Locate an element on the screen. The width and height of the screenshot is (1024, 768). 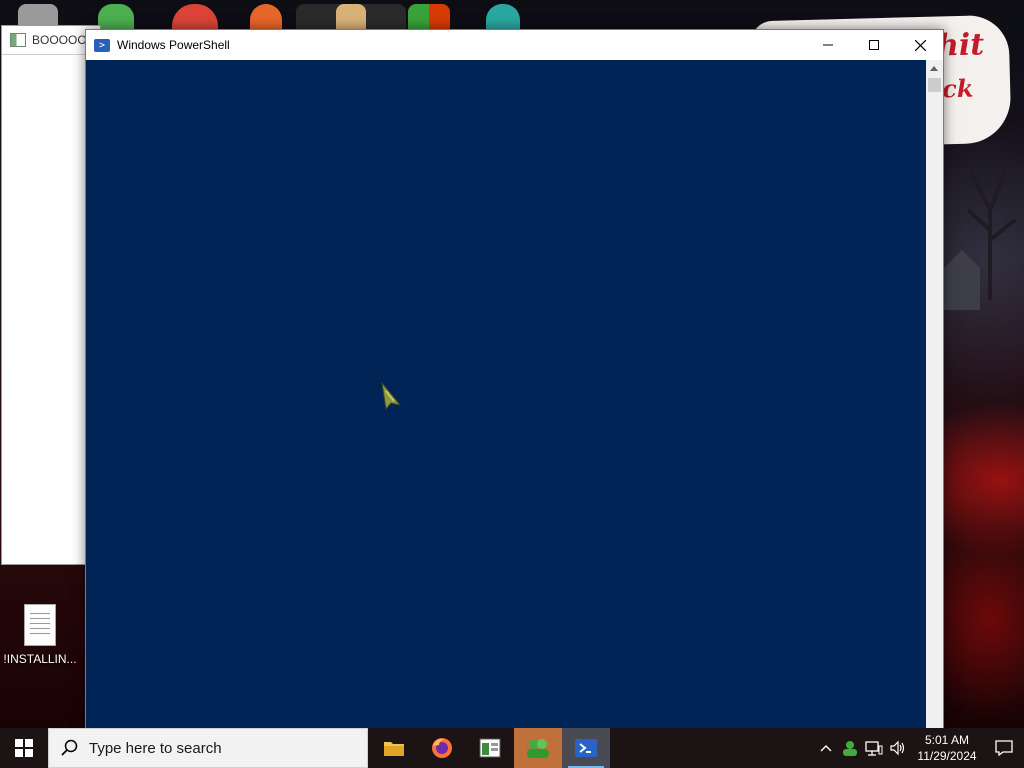
clock-date: 11/29/2024 is located at coordinates (947, 756).